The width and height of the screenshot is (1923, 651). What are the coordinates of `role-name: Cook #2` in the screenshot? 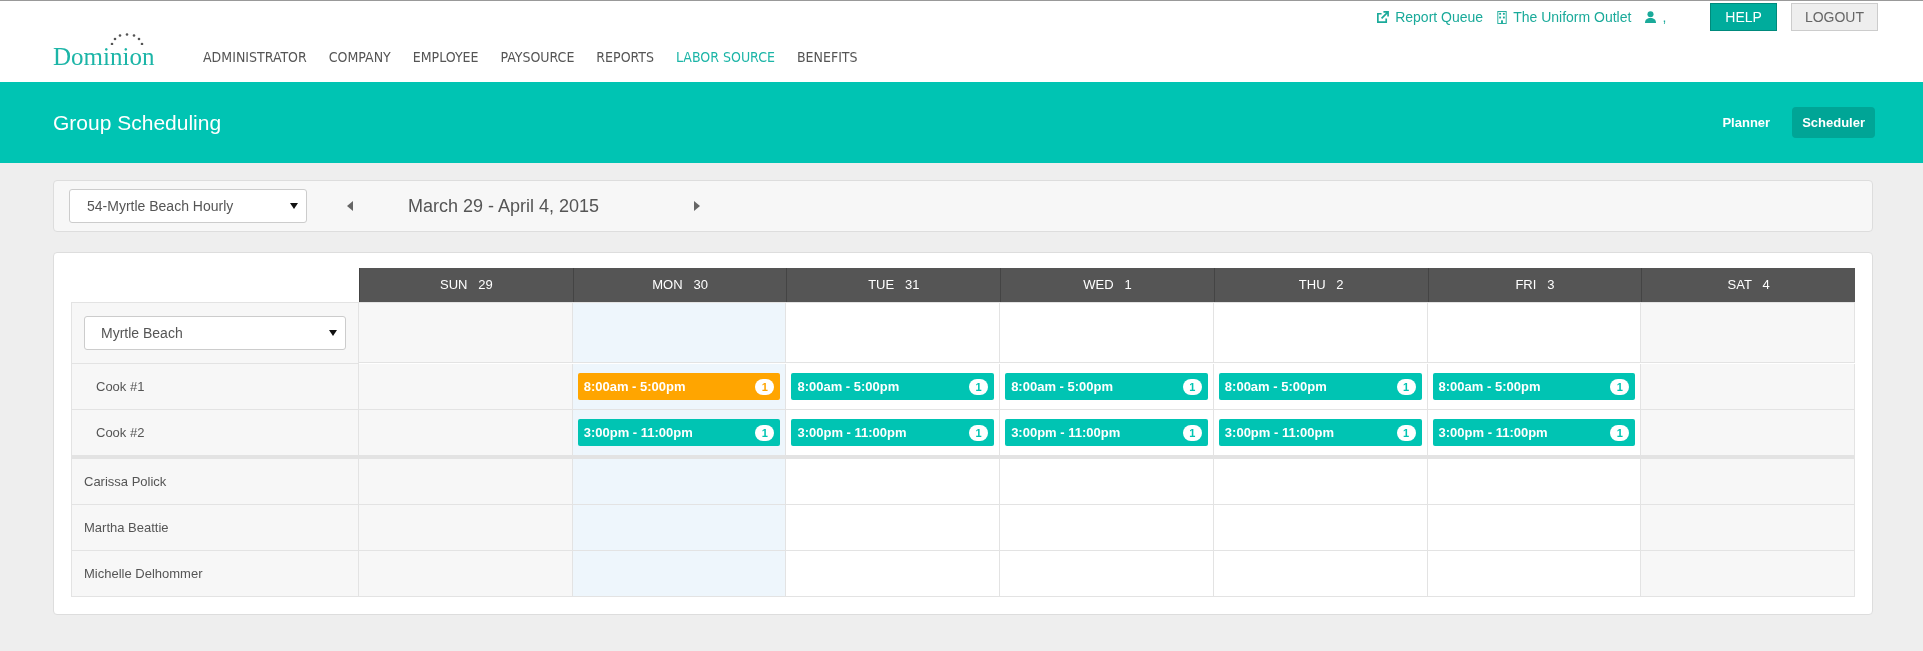 It's located at (215, 434).